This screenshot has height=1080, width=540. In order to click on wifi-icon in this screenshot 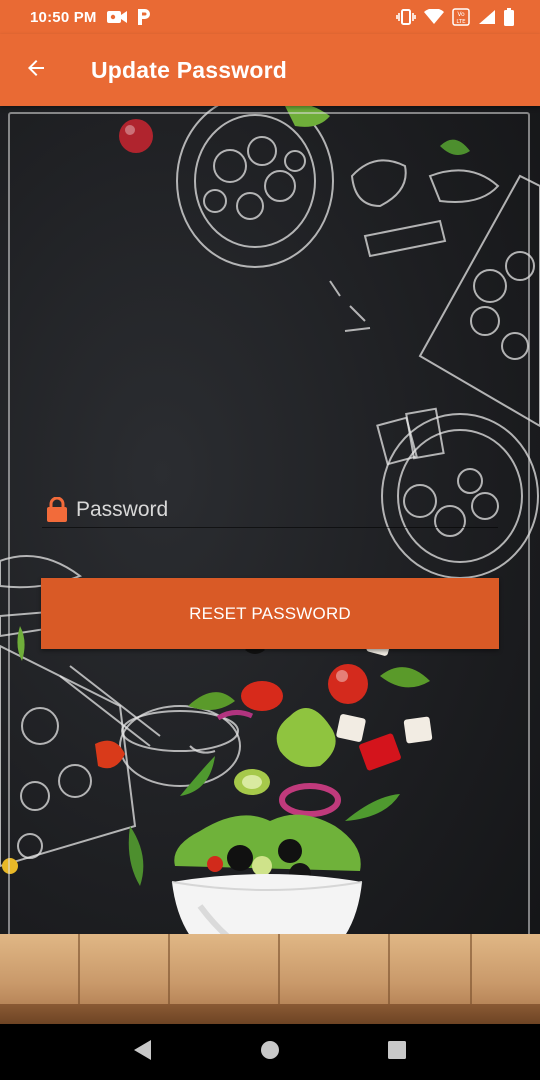, I will do `click(434, 17)`.